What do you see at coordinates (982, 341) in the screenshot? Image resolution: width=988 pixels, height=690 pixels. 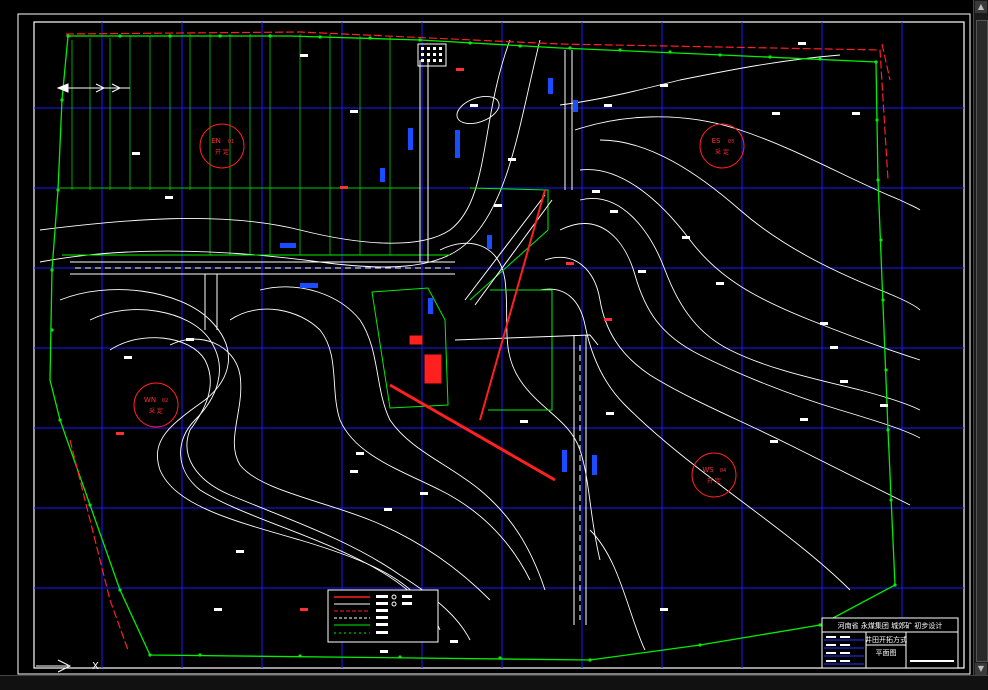 I see `scroll-thumb` at bounding box center [982, 341].